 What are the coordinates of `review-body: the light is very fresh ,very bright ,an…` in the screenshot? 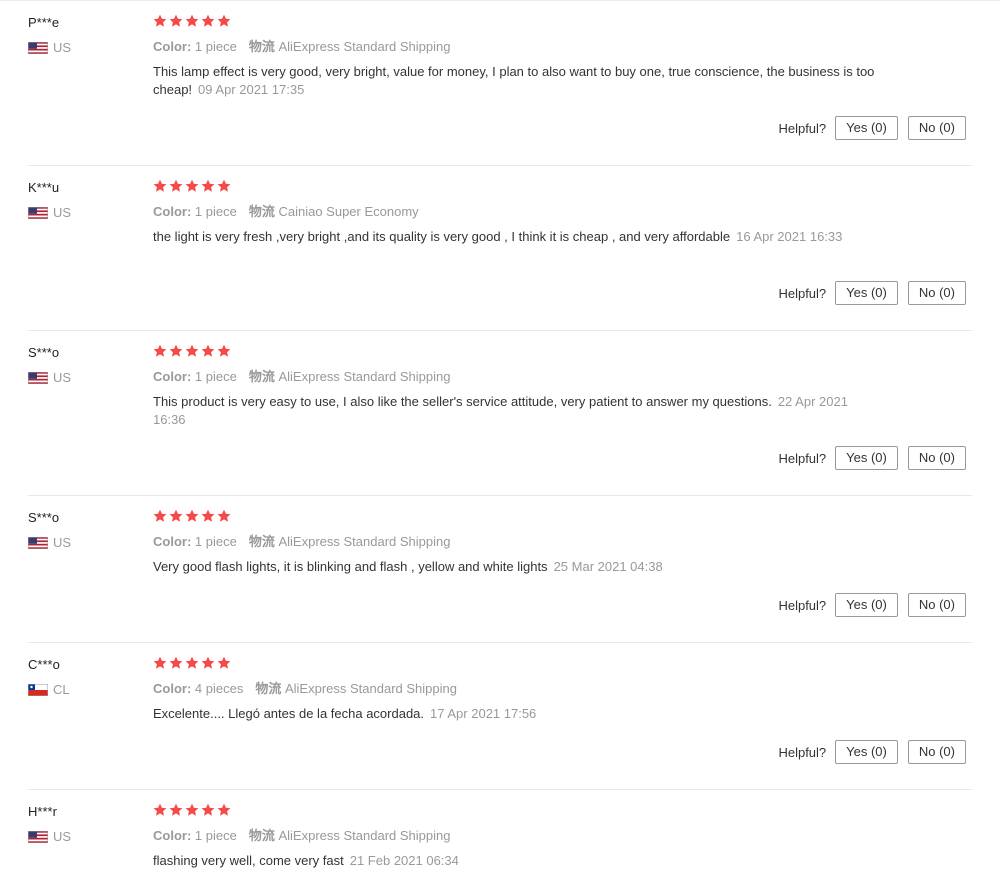 It's located at (442, 236).